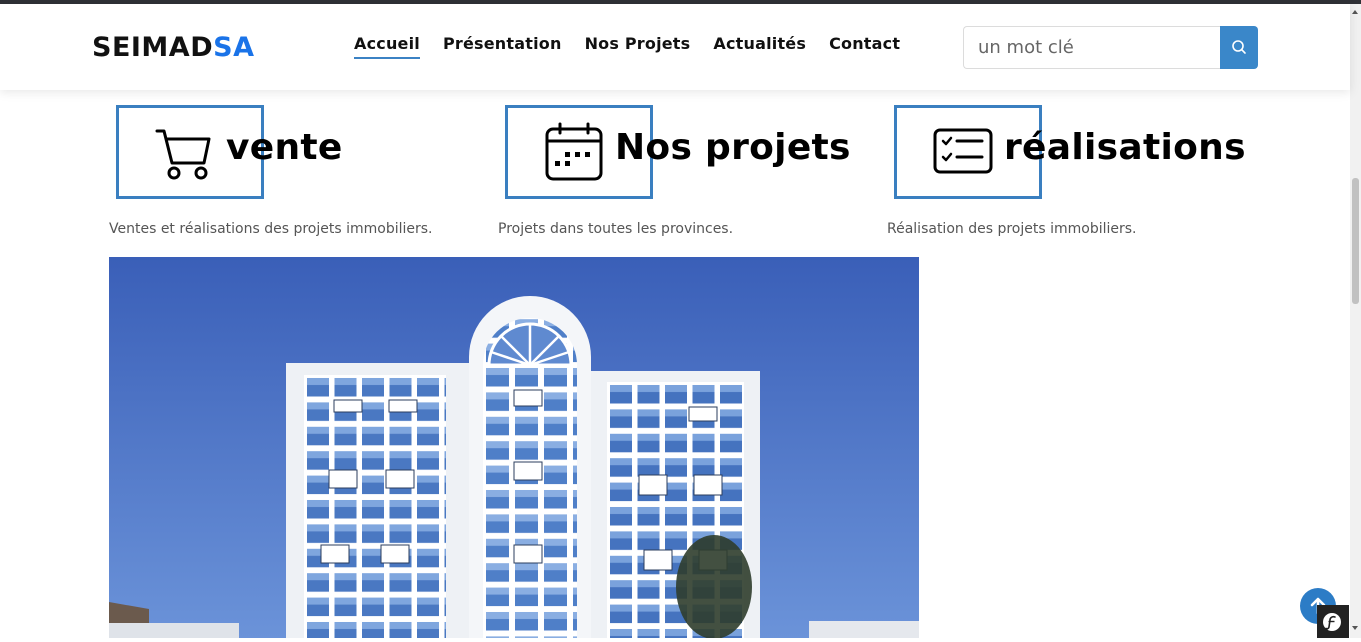 This screenshot has width=1361, height=642. What do you see at coordinates (733, 147) in the screenshot?
I see `feature-title: Nos projets` at bounding box center [733, 147].